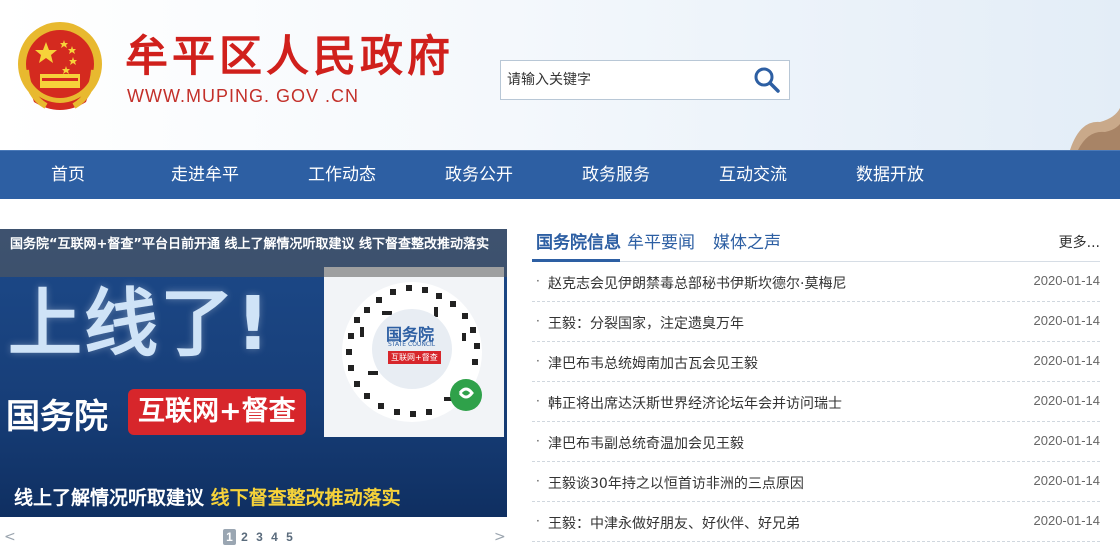 This screenshot has height=560, width=1120. What do you see at coordinates (646, 323) in the screenshot?
I see `news-title: 王毅：分裂国家，注定遗臭万年` at bounding box center [646, 323].